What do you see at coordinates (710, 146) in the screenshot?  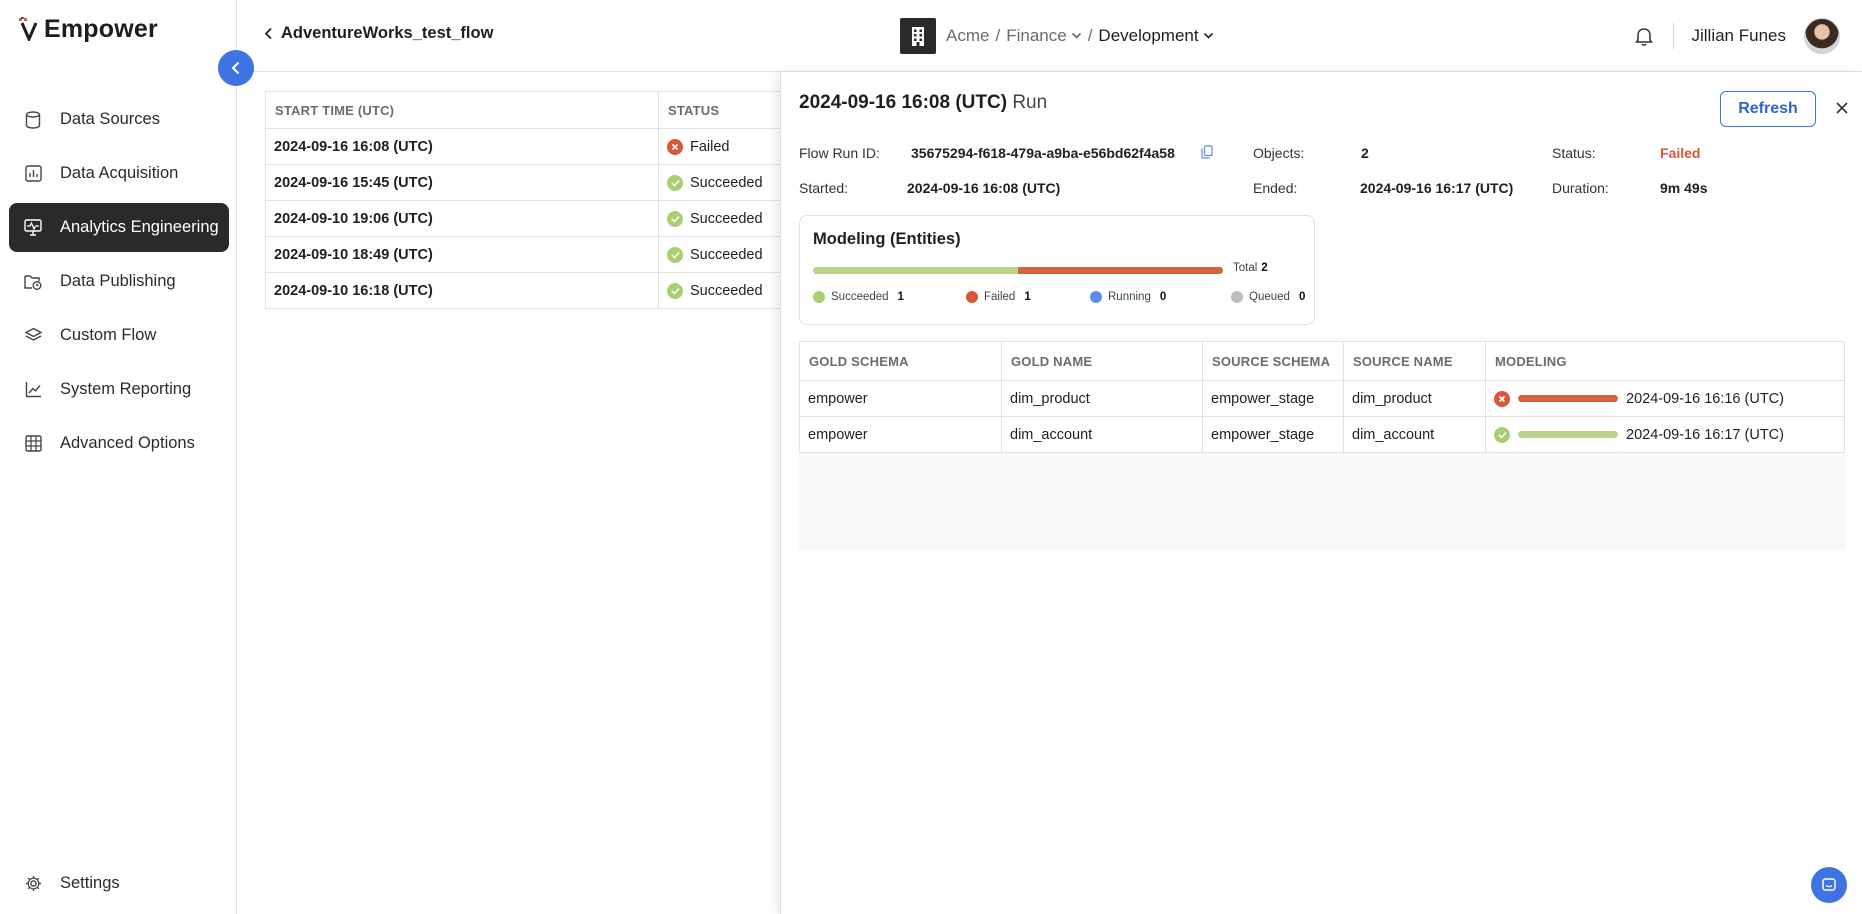 I see `run-status: Failed` at bounding box center [710, 146].